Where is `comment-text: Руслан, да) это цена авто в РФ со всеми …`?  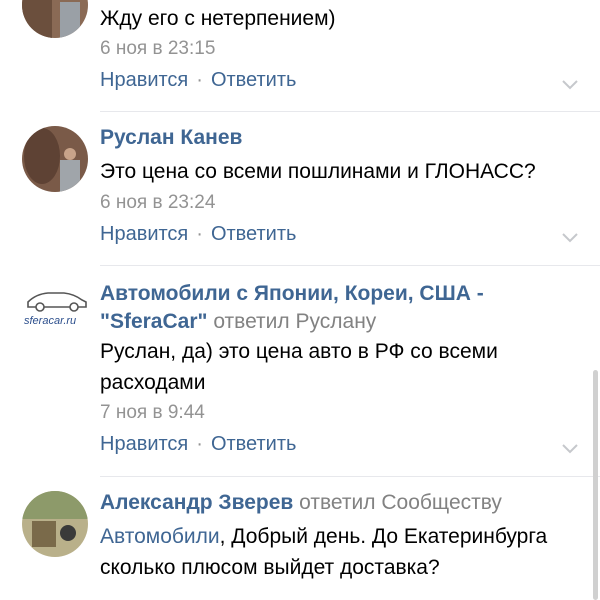 comment-text: Руслан, да) это цена авто в РФ со всеми … is located at coordinates (299, 367).